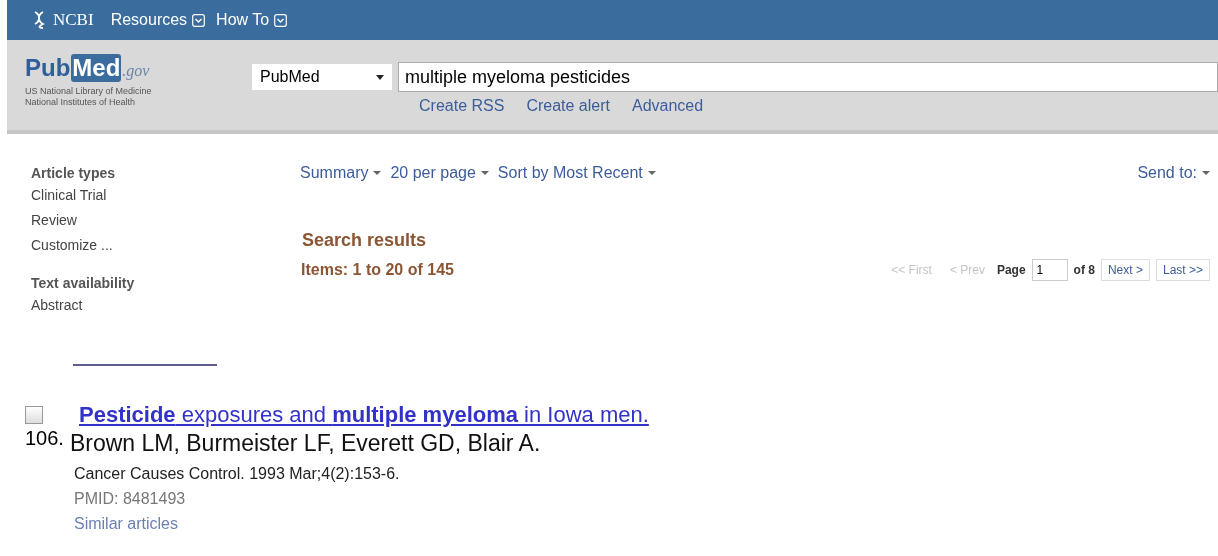 The image size is (1218, 556). I want to click on nav-menu: How To, so click(243, 20).